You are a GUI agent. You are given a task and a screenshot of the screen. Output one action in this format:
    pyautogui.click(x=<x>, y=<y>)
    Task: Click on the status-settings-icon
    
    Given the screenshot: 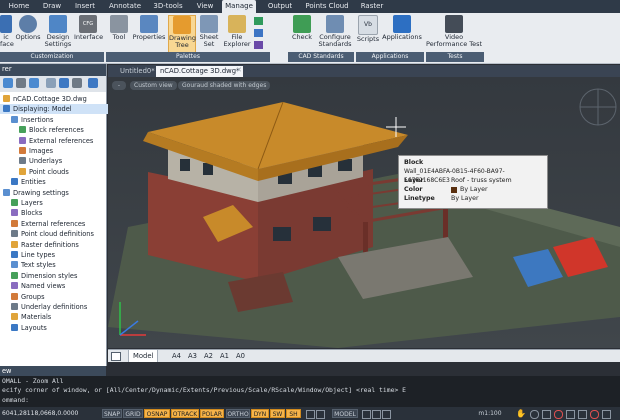 What is the action you would take?
    pyautogui.click(x=310, y=414)
    